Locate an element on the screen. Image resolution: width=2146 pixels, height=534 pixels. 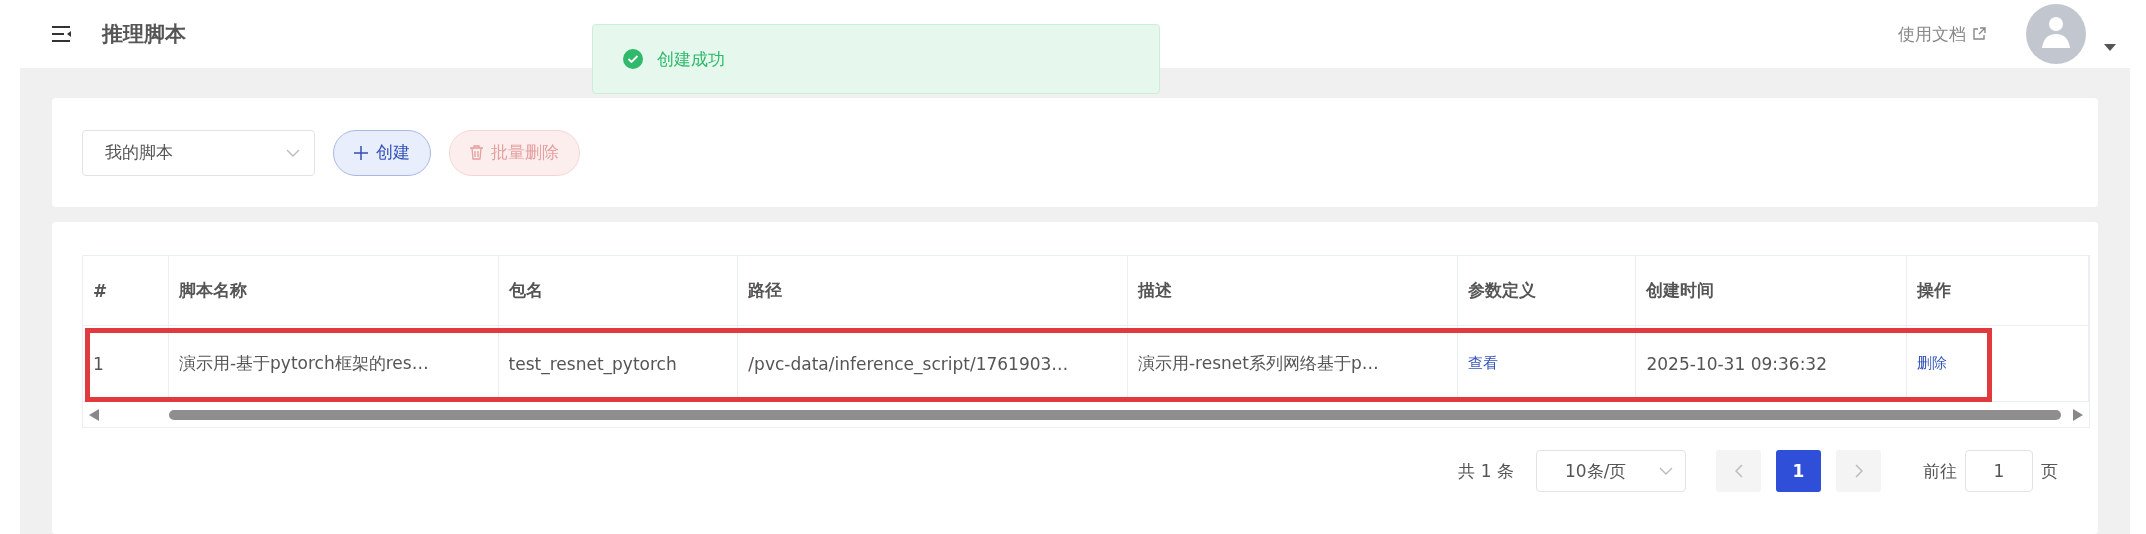
goto-page-field: 1 is located at coordinates (1999, 471).